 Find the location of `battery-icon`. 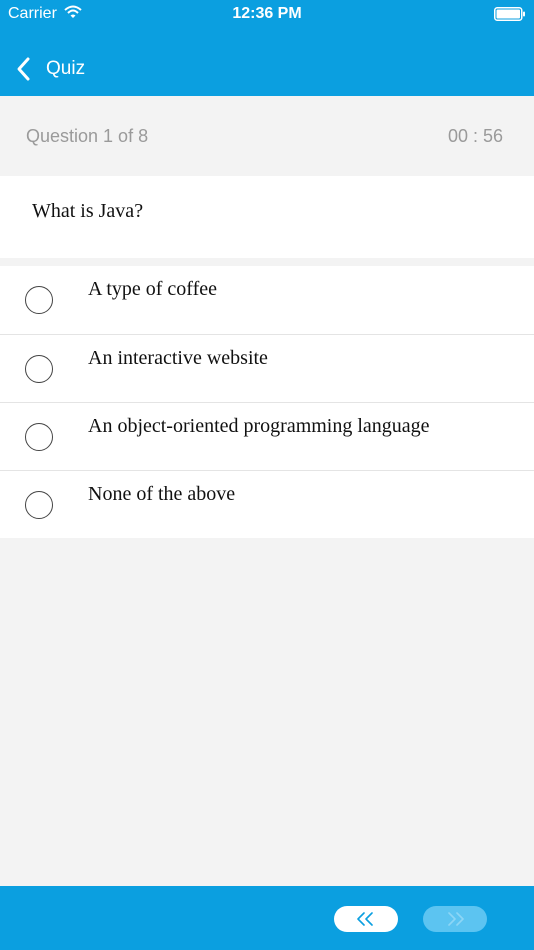

battery-icon is located at coordinates (509, 14).